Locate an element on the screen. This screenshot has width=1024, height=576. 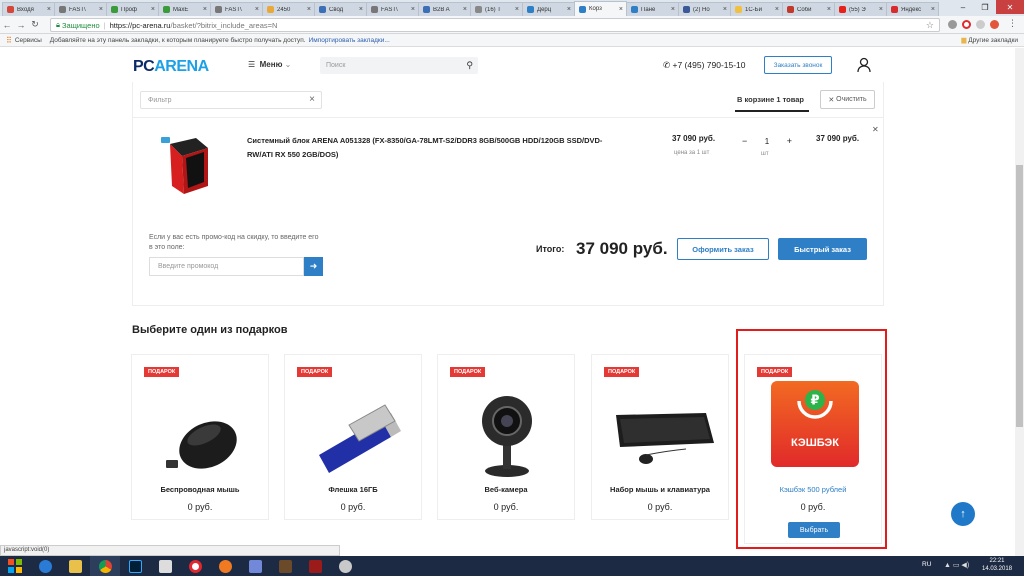
gift-name: Набор мышь и клавиатура is located at coordinates (660, 489).